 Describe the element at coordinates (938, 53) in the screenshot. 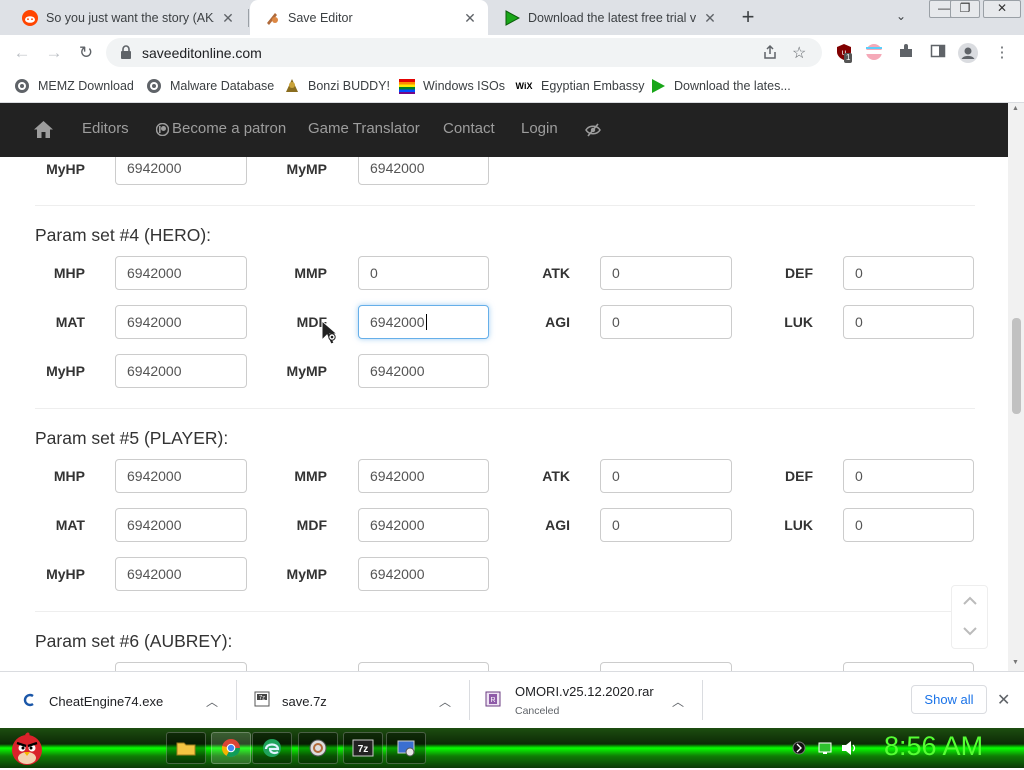

I see `side-panel-icon` at that location.